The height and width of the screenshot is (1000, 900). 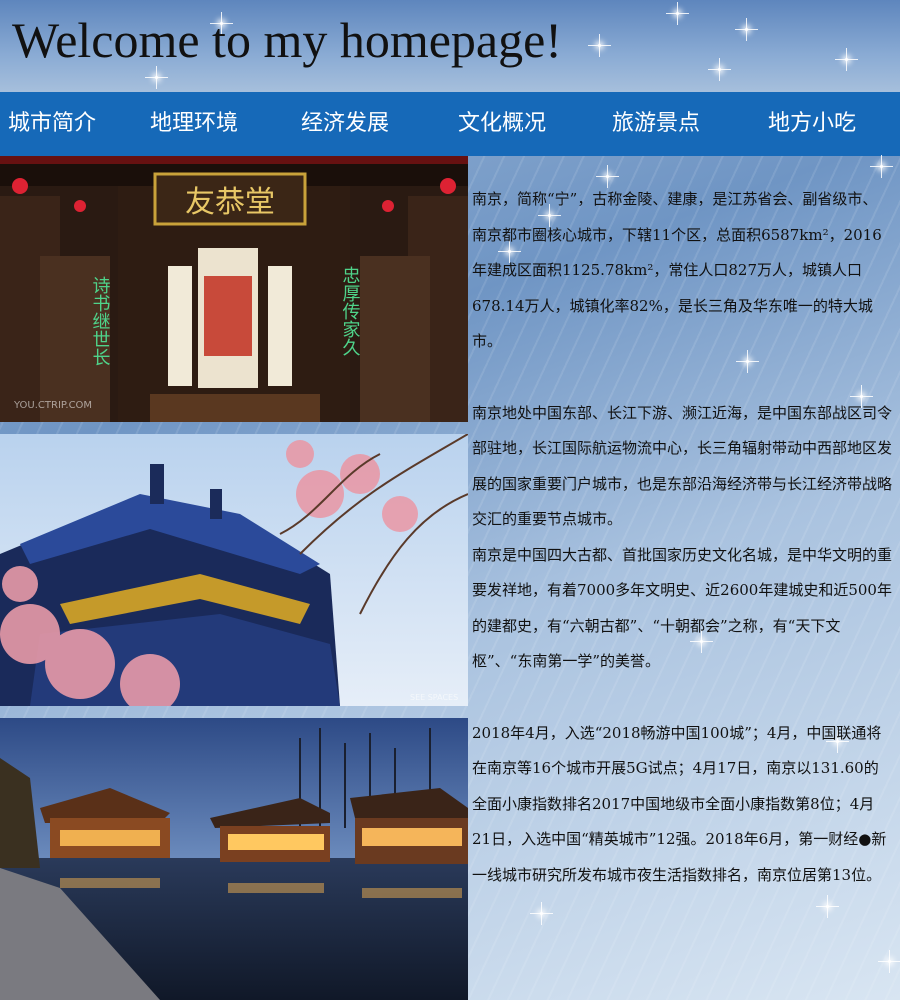 I want to click on nav-item-geography: 地理环境, so click(x=194, y=124).